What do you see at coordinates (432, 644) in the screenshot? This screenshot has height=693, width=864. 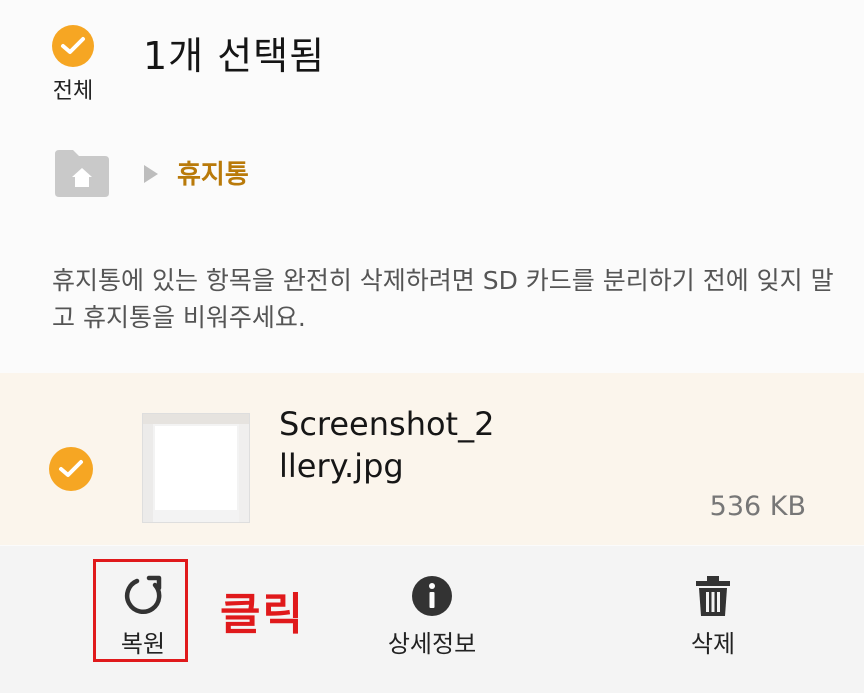 I see `details-label: 상세정보` at bounding box center [432, 644].